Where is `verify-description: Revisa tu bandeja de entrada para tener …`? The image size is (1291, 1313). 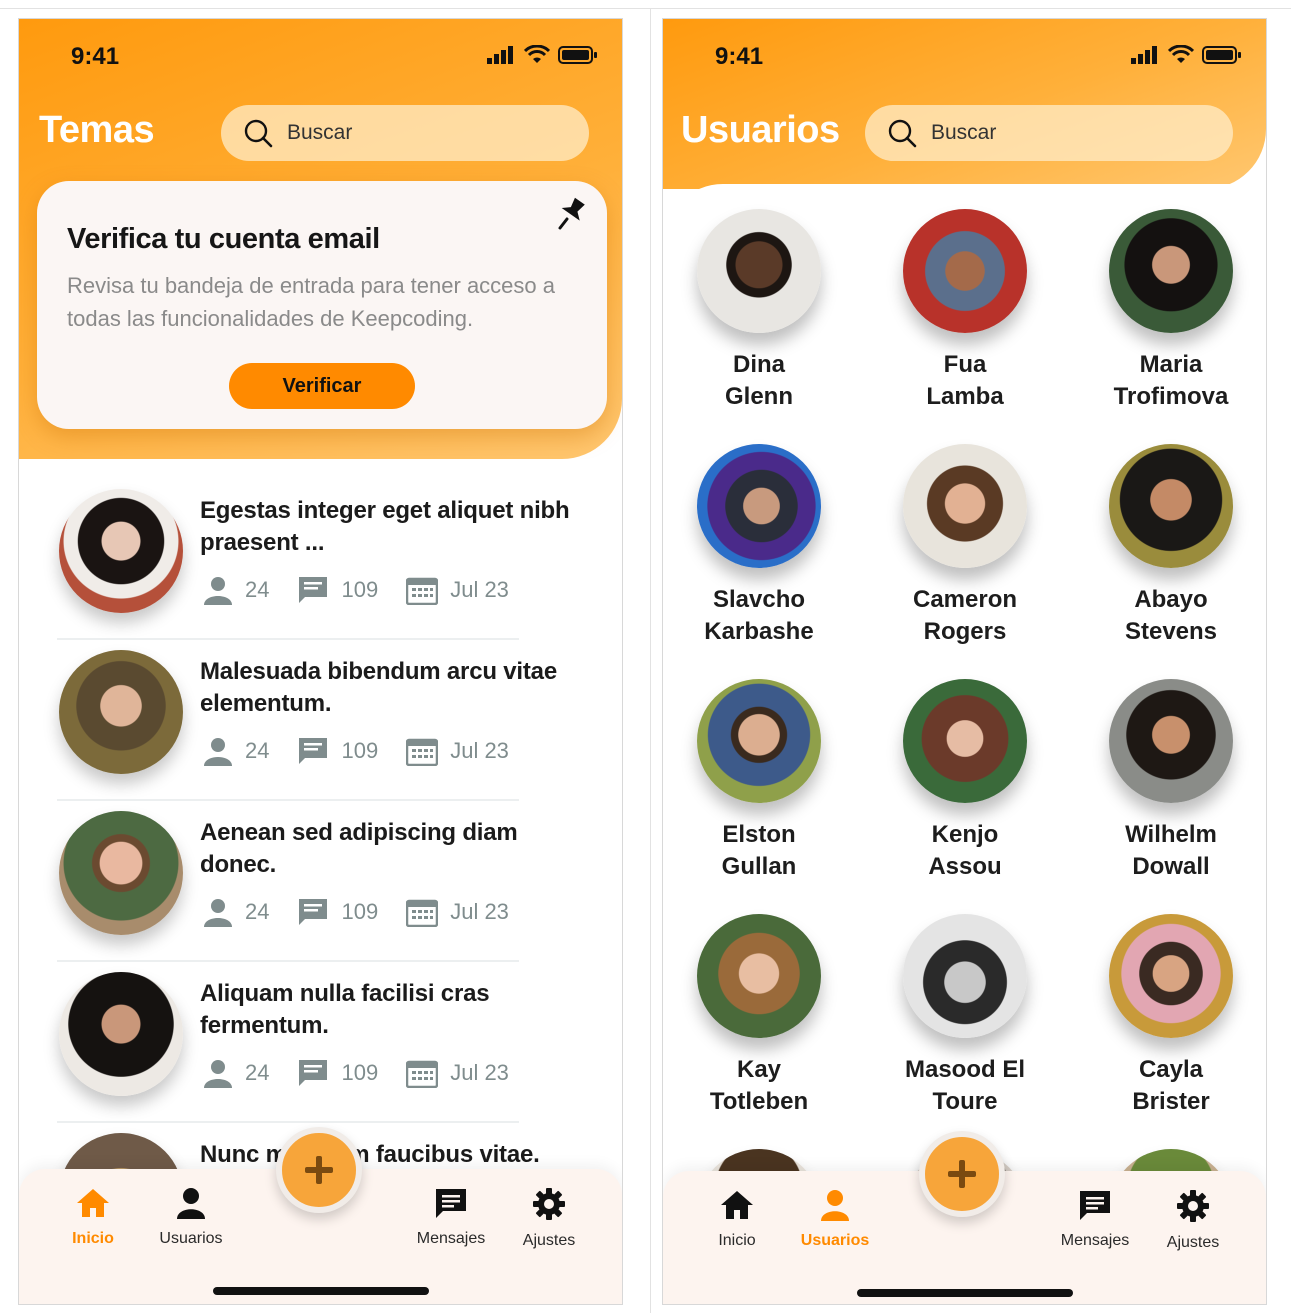
verify-description: Revisa tu bandeja de entrada para tener … is located at coordinates (311, 302).